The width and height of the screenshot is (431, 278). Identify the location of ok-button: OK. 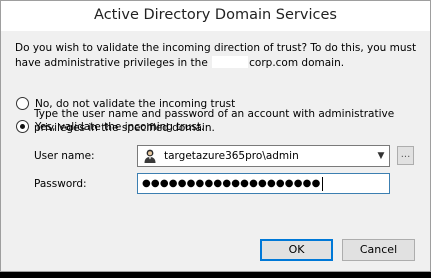
(296, 250).